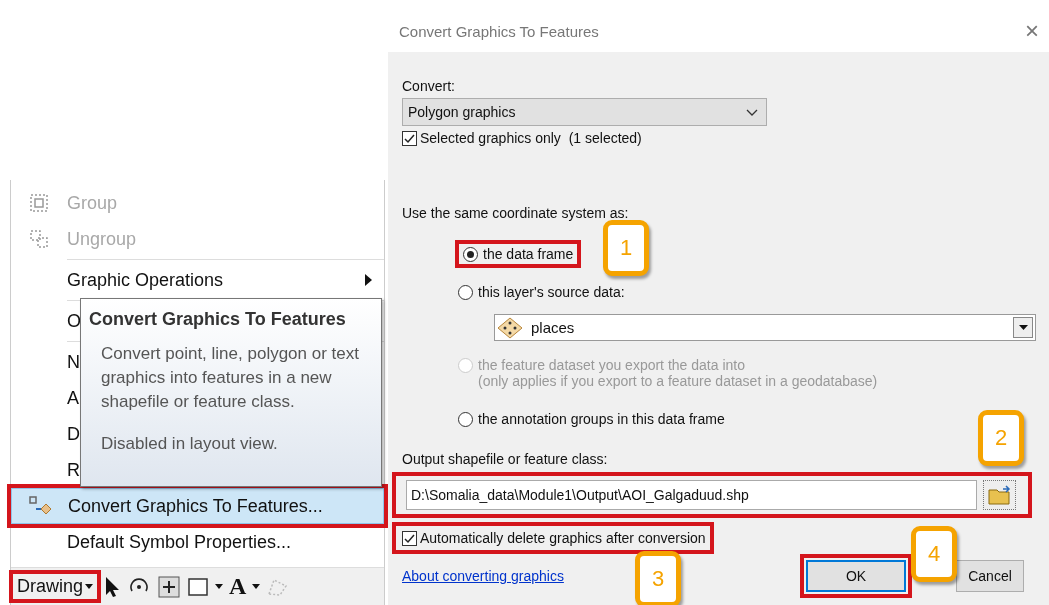 This screenshot has height=605, width=1049. Describe the element at coordinates (1032, 31) in the screenshot. I see `close-button: ×` at that location.